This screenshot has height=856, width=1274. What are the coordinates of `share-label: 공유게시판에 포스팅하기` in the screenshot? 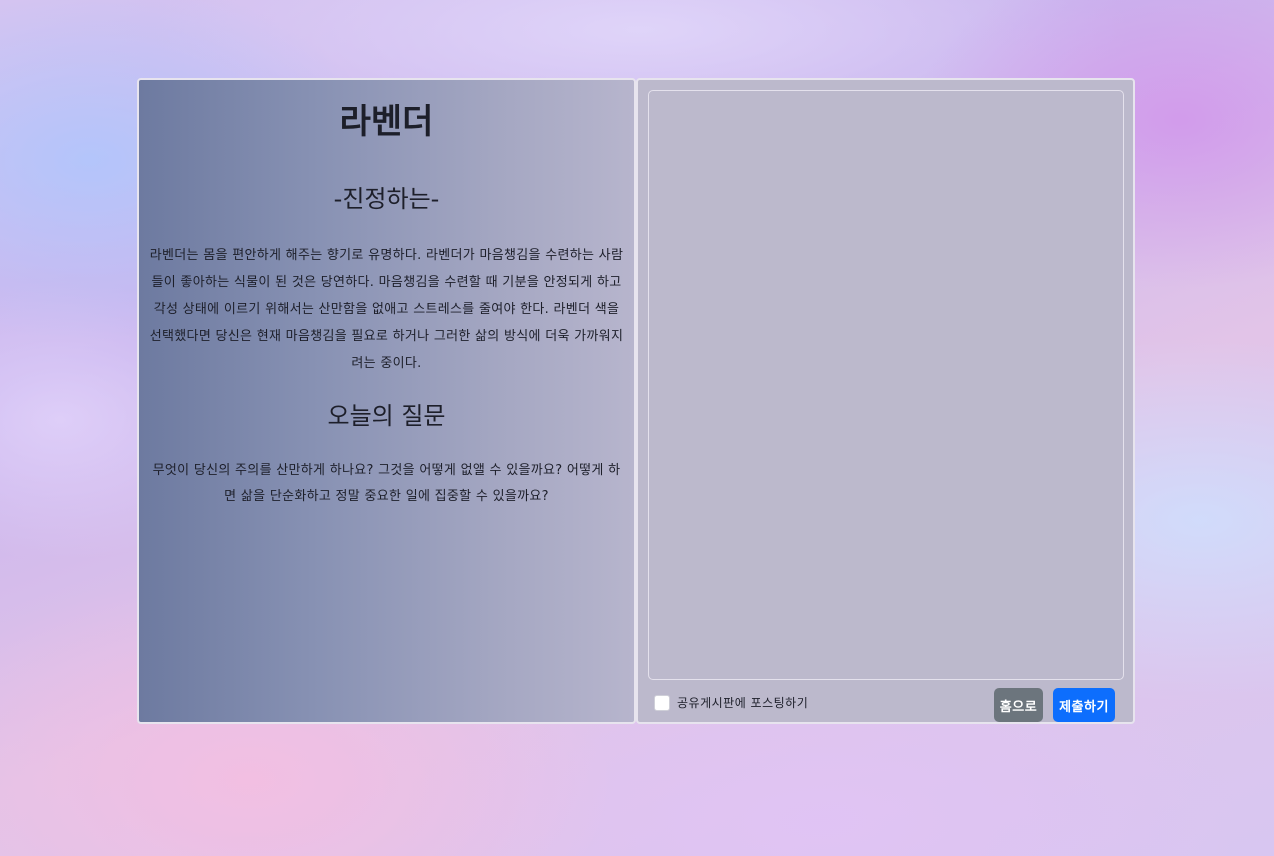 It's located at (743, 703).